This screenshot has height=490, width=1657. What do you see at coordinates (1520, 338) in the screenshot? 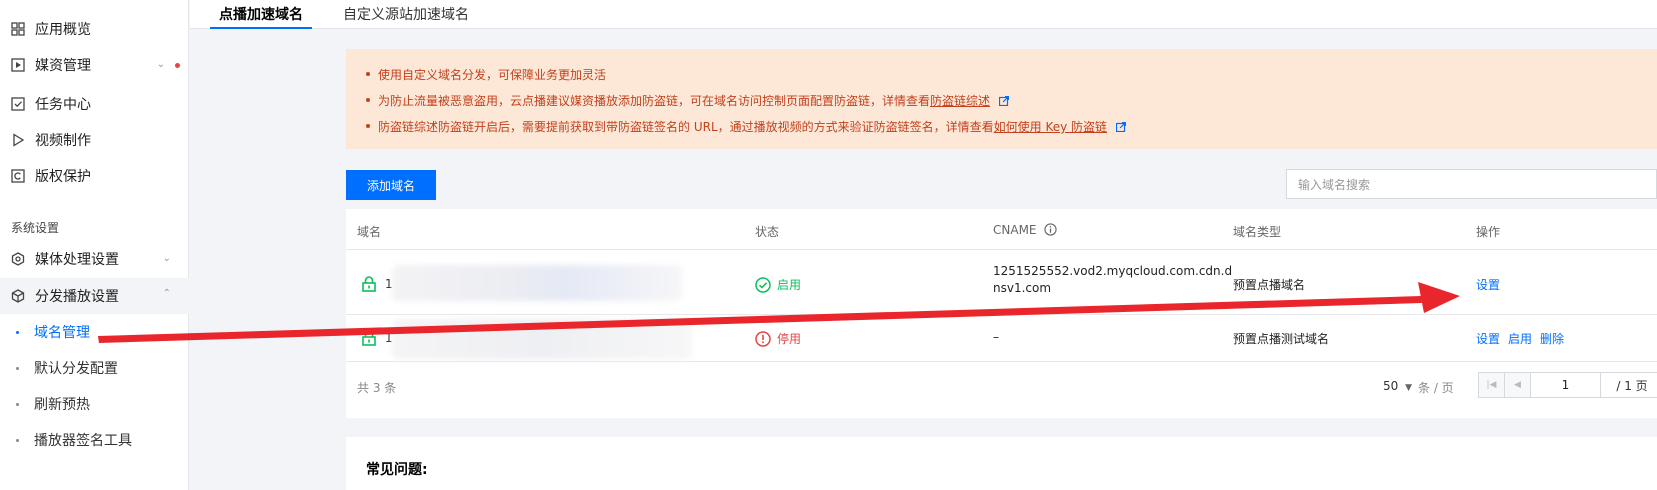
I see `enable-link: 启用` at bounding box center [1520, 338].